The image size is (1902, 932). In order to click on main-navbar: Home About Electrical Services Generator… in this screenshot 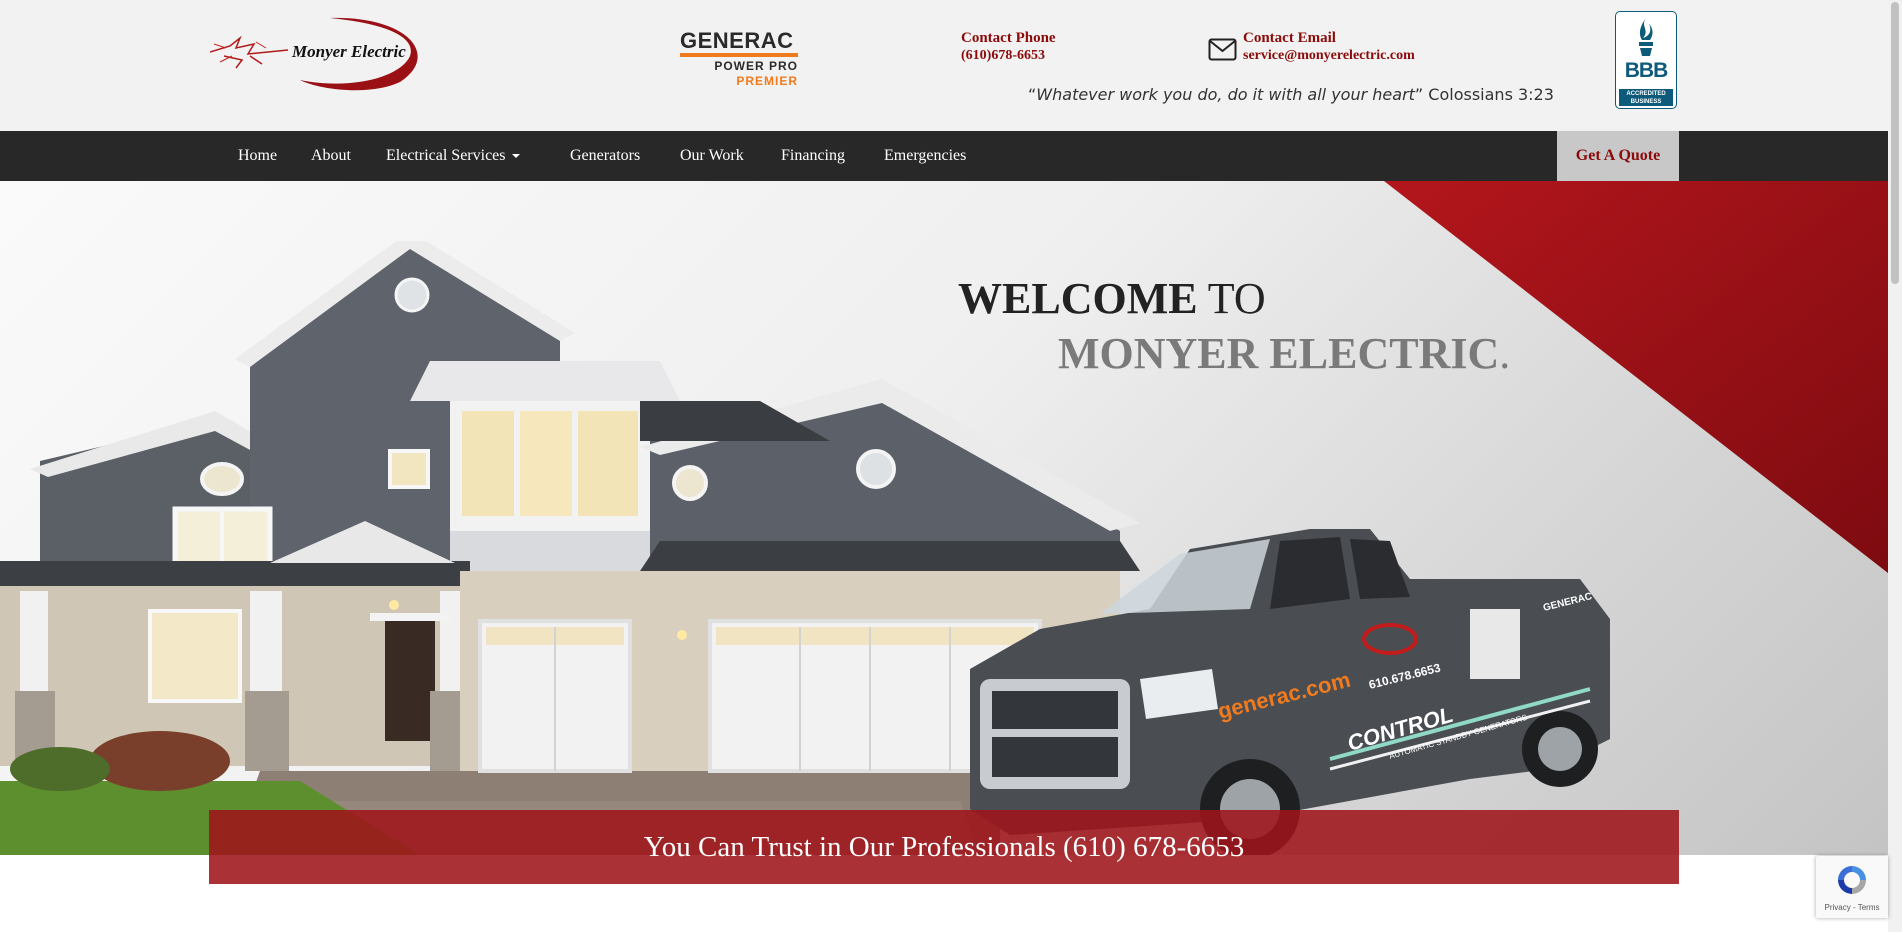, I will do `click(944, 156)`.